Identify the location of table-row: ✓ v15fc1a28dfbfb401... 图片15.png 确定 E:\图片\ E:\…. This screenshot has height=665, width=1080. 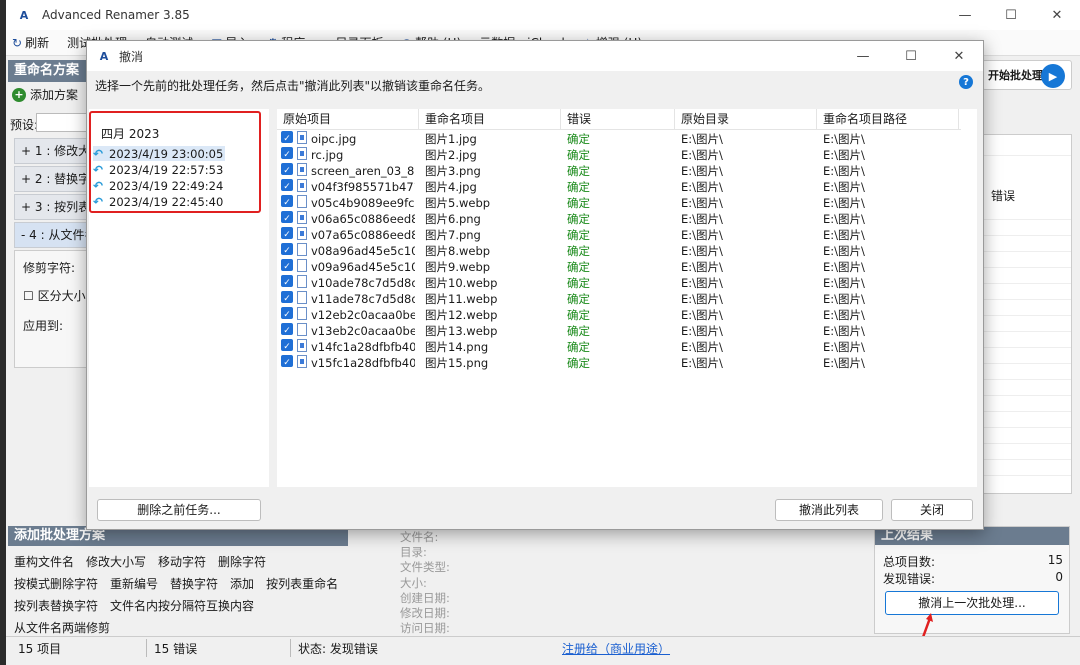
(619, 363).